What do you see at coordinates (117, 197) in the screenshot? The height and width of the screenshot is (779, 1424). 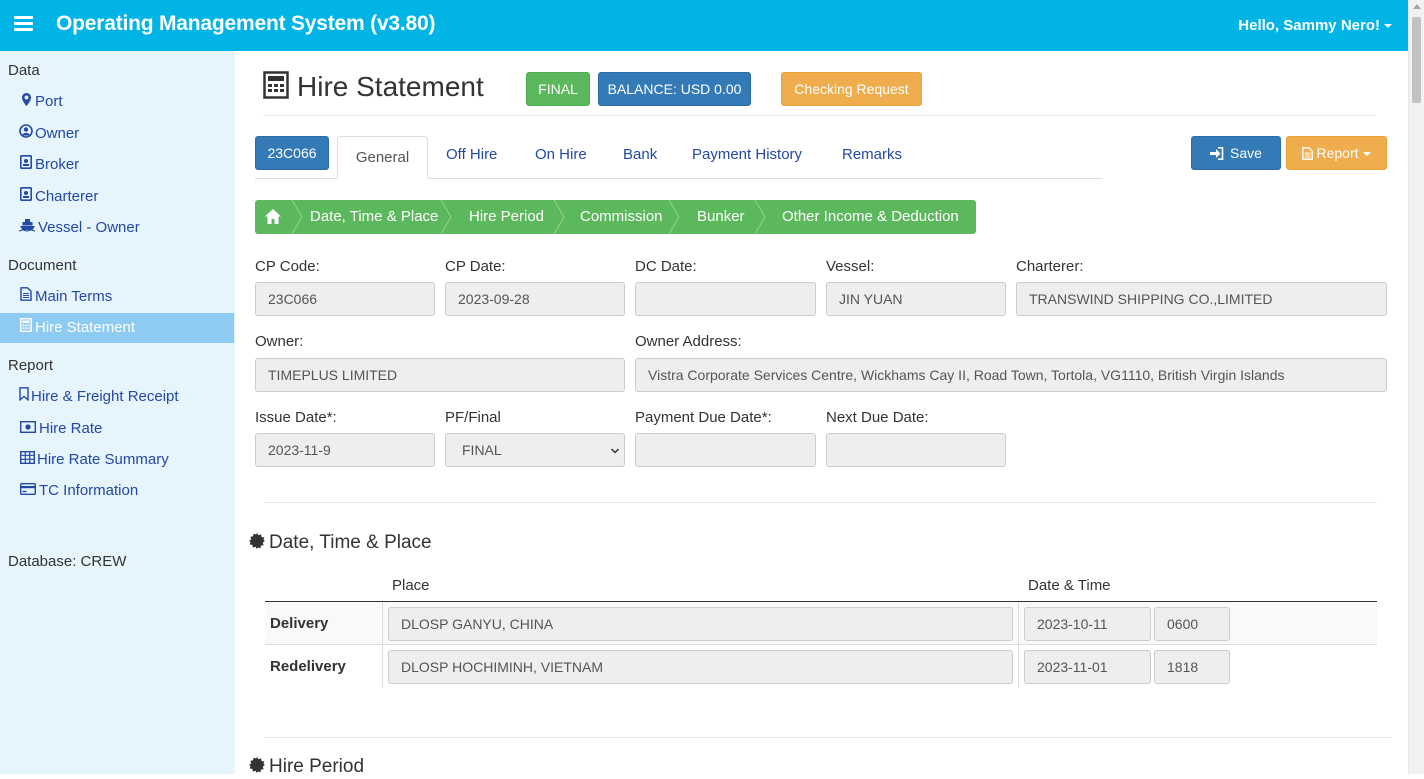 I see `sidebar-item-charterer: Charterer` at bounding box center [117, 197].